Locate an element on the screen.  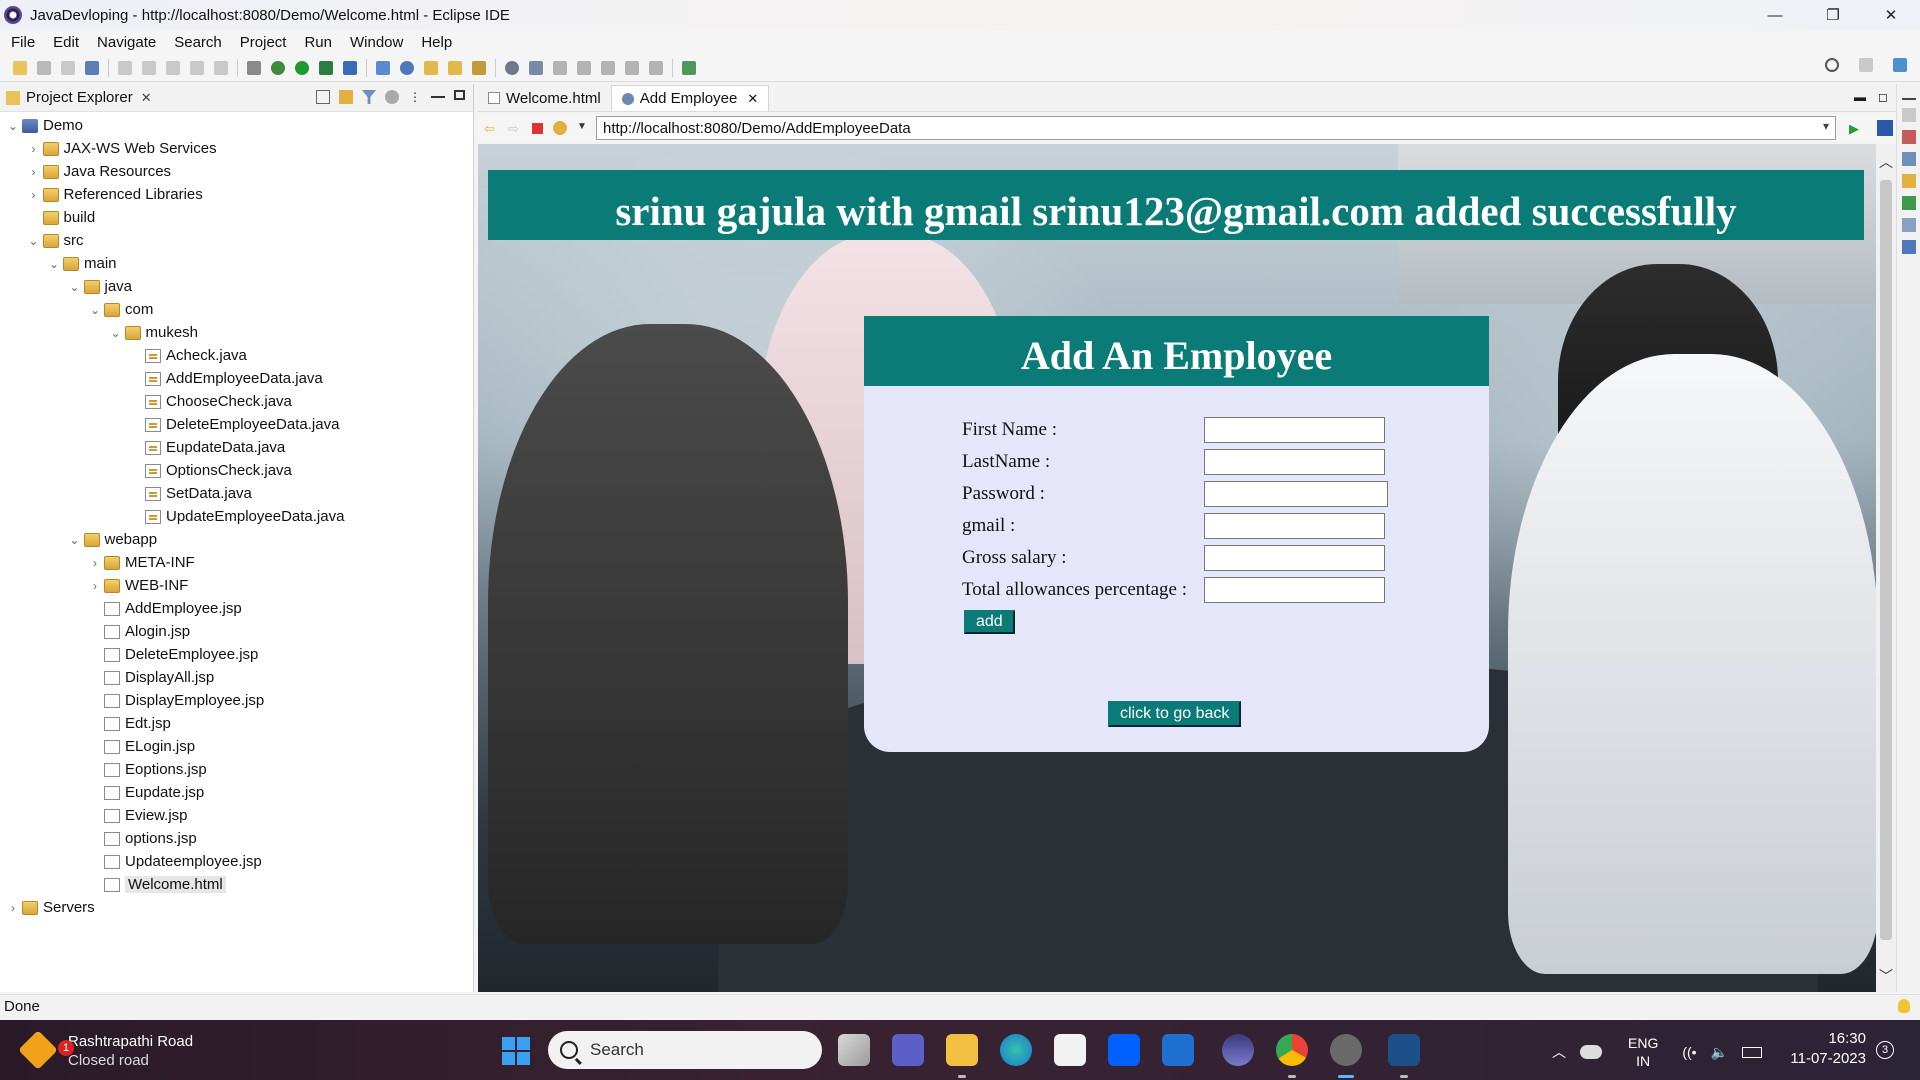
edge-icon is located at coordinates (1016, 1050).